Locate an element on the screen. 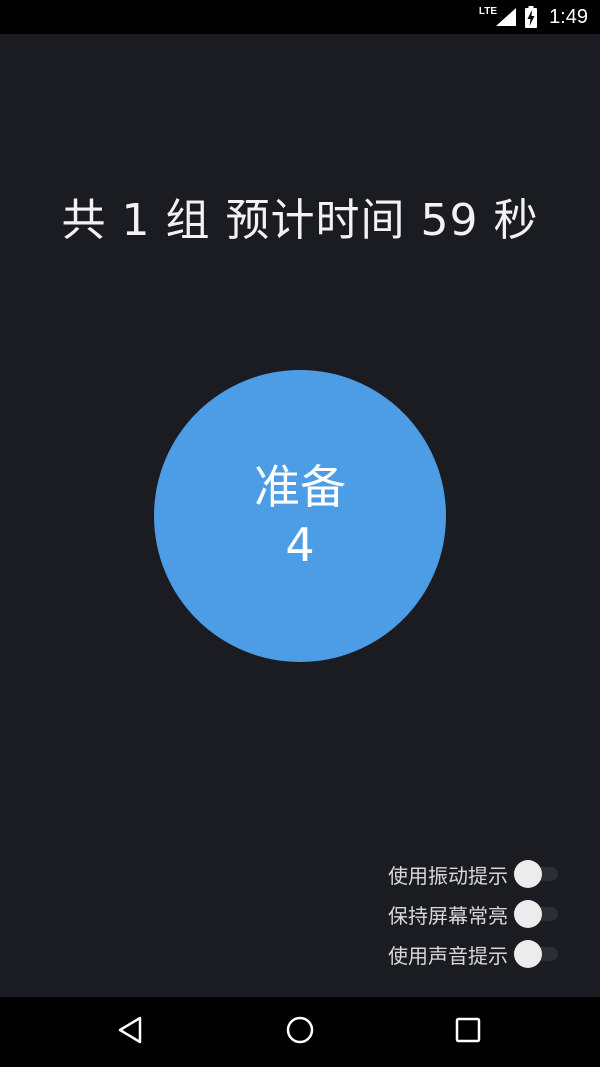 The height and width of the screenshot is (1067, 600). recents-button is located at coordinates (468, 1032).